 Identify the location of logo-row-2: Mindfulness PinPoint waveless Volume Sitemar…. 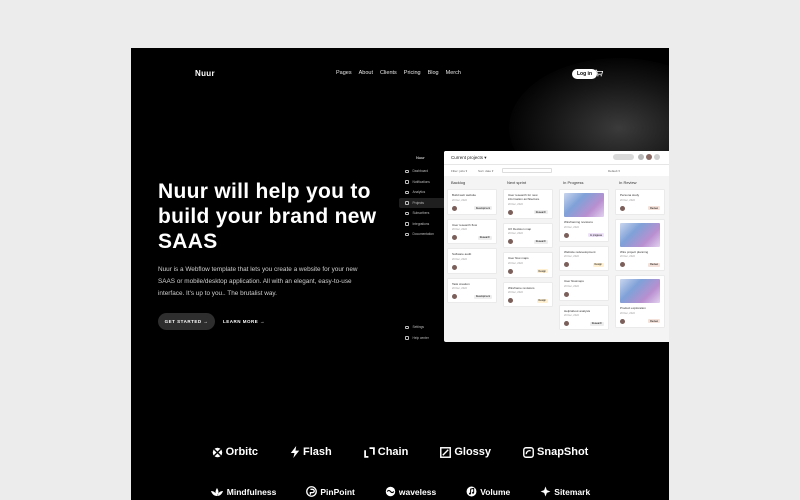
(400, 491).